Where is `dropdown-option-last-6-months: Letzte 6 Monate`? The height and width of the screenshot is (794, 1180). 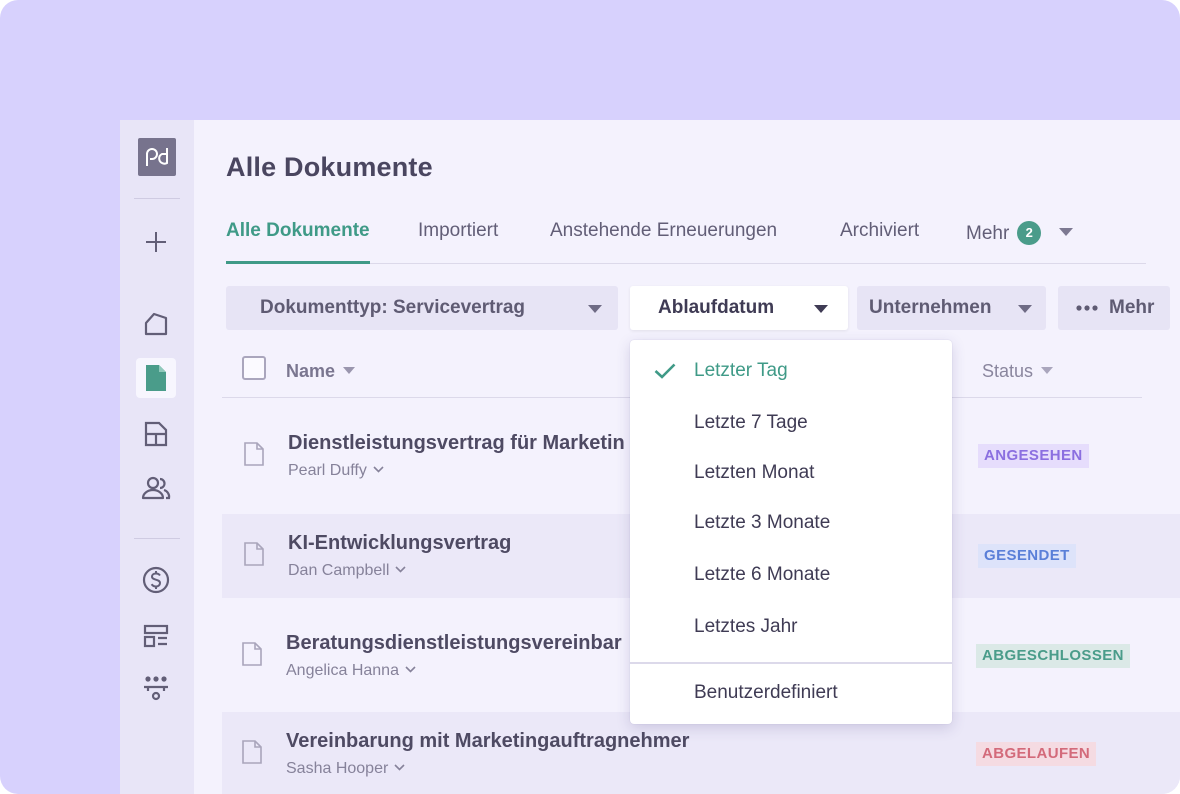 dropdown-option-last-6-months: Letzte 6 Monate is located at coordinates (791, 575).